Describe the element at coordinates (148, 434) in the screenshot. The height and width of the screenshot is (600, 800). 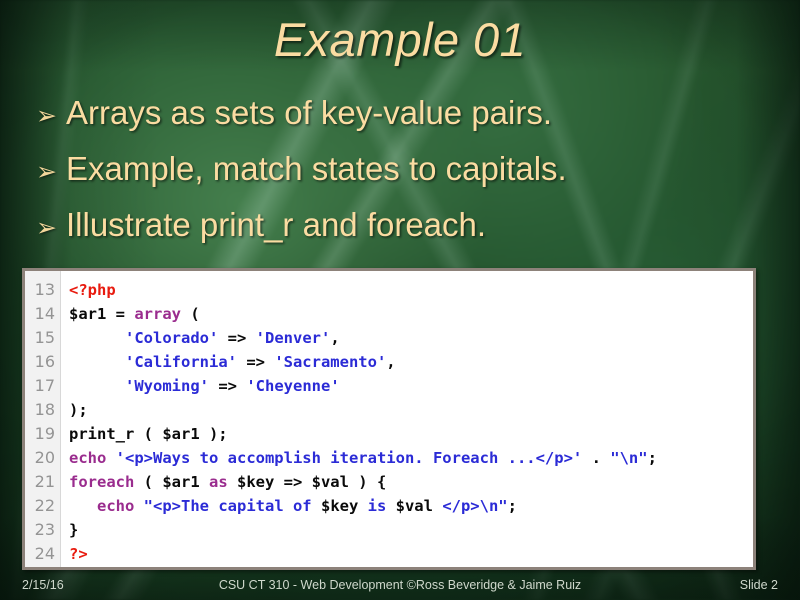
I see `code-token-plain: print_r ( $ar1 );` at that location.